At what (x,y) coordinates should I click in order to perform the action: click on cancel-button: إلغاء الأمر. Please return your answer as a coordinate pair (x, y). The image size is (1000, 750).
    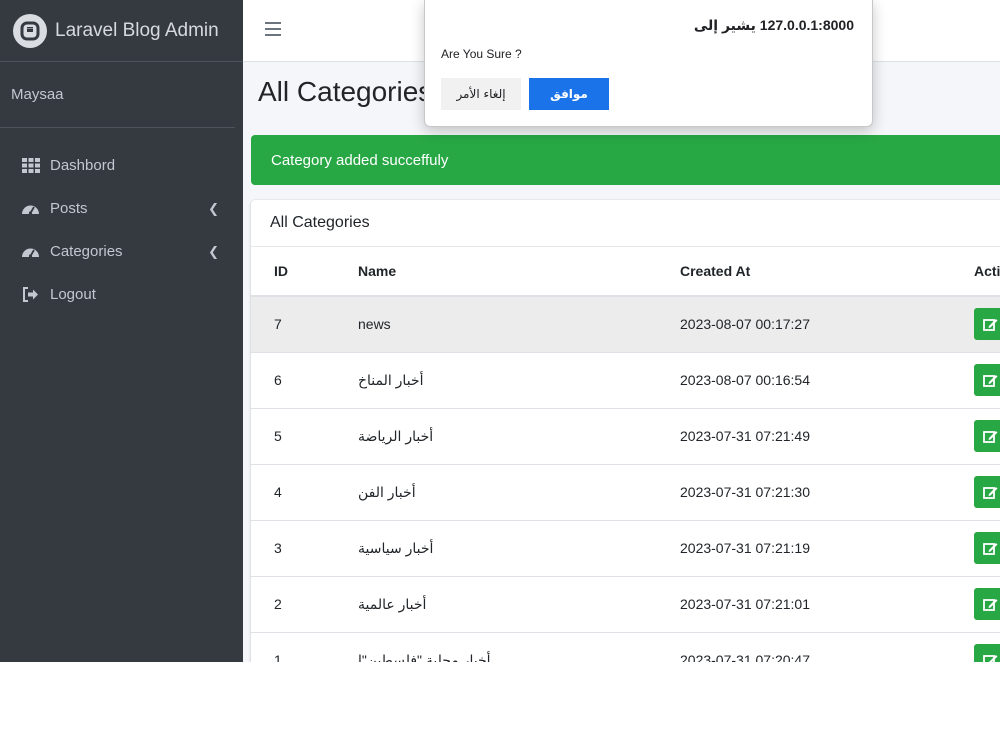
    Looking at the image, I should click on (481, 94).